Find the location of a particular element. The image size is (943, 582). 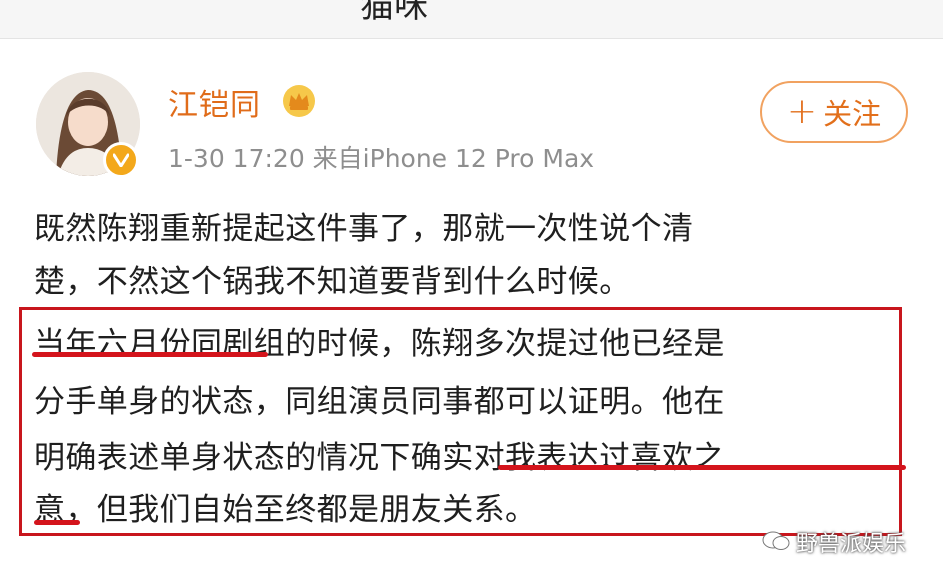

plus-icon: + is located at coordinates (802, 111).